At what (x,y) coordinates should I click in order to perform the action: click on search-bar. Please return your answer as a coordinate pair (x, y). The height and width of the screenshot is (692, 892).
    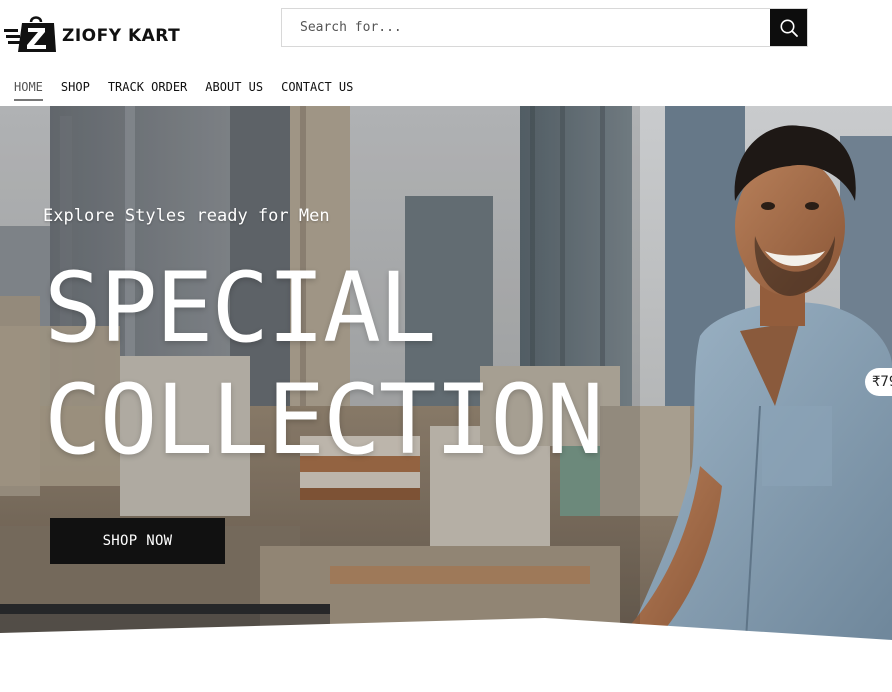
    Looking at the image, I should click on (544, 27).